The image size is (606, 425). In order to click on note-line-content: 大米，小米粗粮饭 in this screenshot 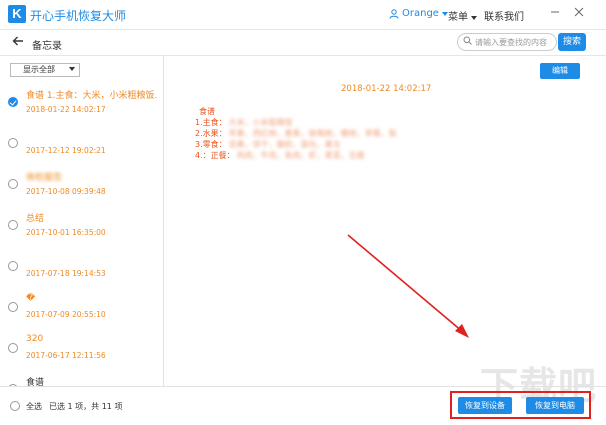, I will do `click(260, 122)`.